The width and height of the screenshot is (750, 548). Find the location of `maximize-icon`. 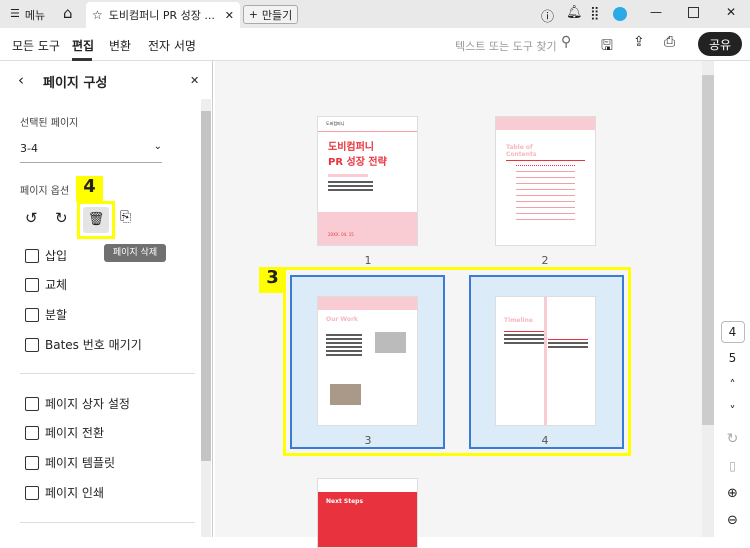

maximize-icon is located at coordinates (693, 12).